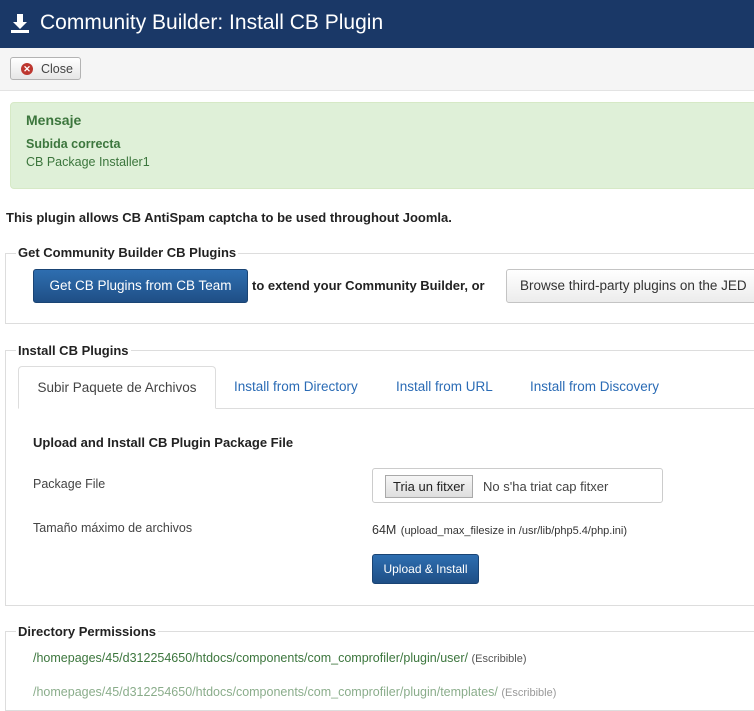  Describe the element at coordinates (113, 528) in the screenshot. I see `max-size-label: Tamaño máximo de archivos` at that location.